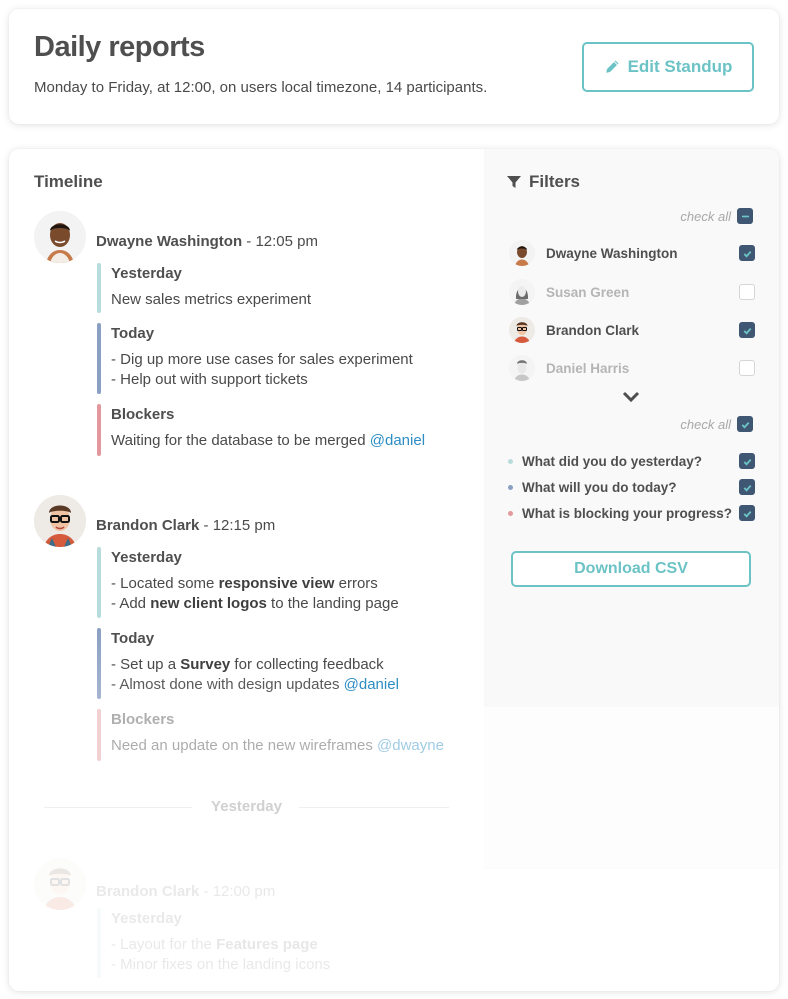 This screenshot has height=999, width=788. Describe the element at coordinates (588, 292) in the screenshot. I see `person-name: Susan Green` at that location.